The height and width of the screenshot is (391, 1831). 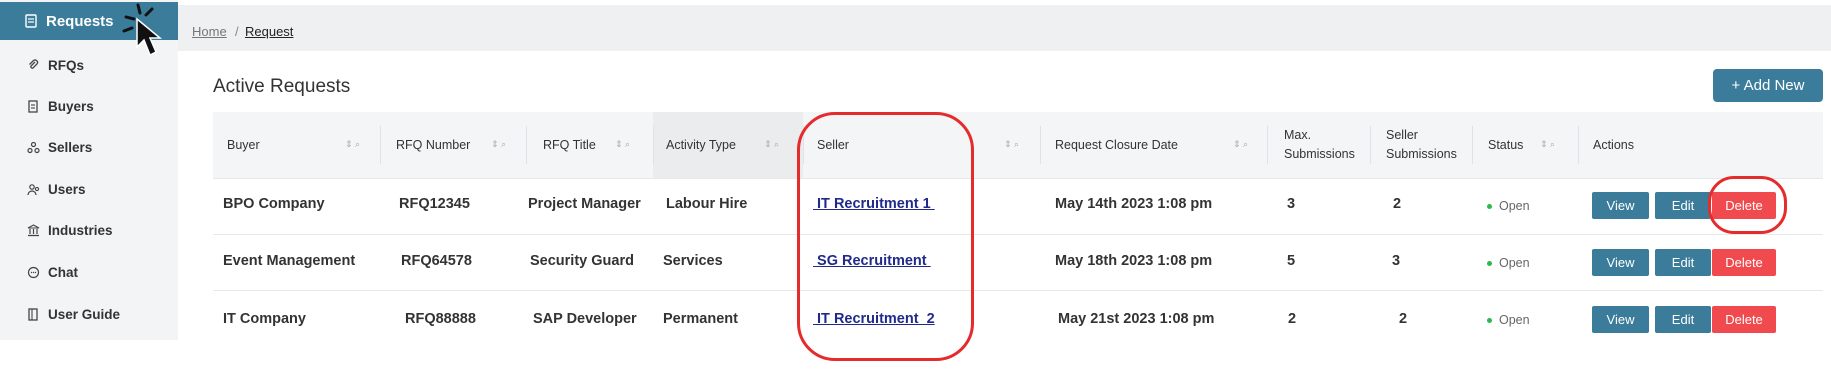 What do you see at coordinates (33, 65) in the screenshot?
I see `paperclip-icon` at bounding box center [33, 65].